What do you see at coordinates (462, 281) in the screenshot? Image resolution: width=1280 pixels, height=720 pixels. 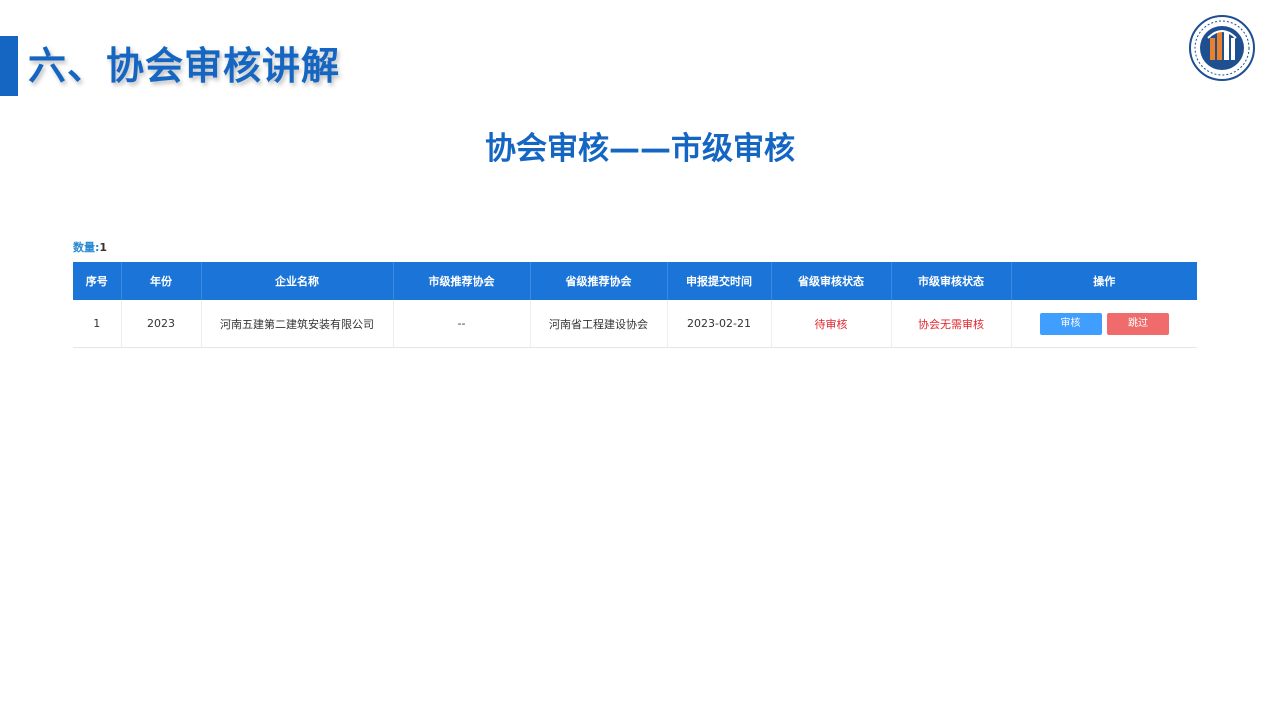 I see `column-header-city-assoc: 市级推荐协会` at bounding box center [462, 281].